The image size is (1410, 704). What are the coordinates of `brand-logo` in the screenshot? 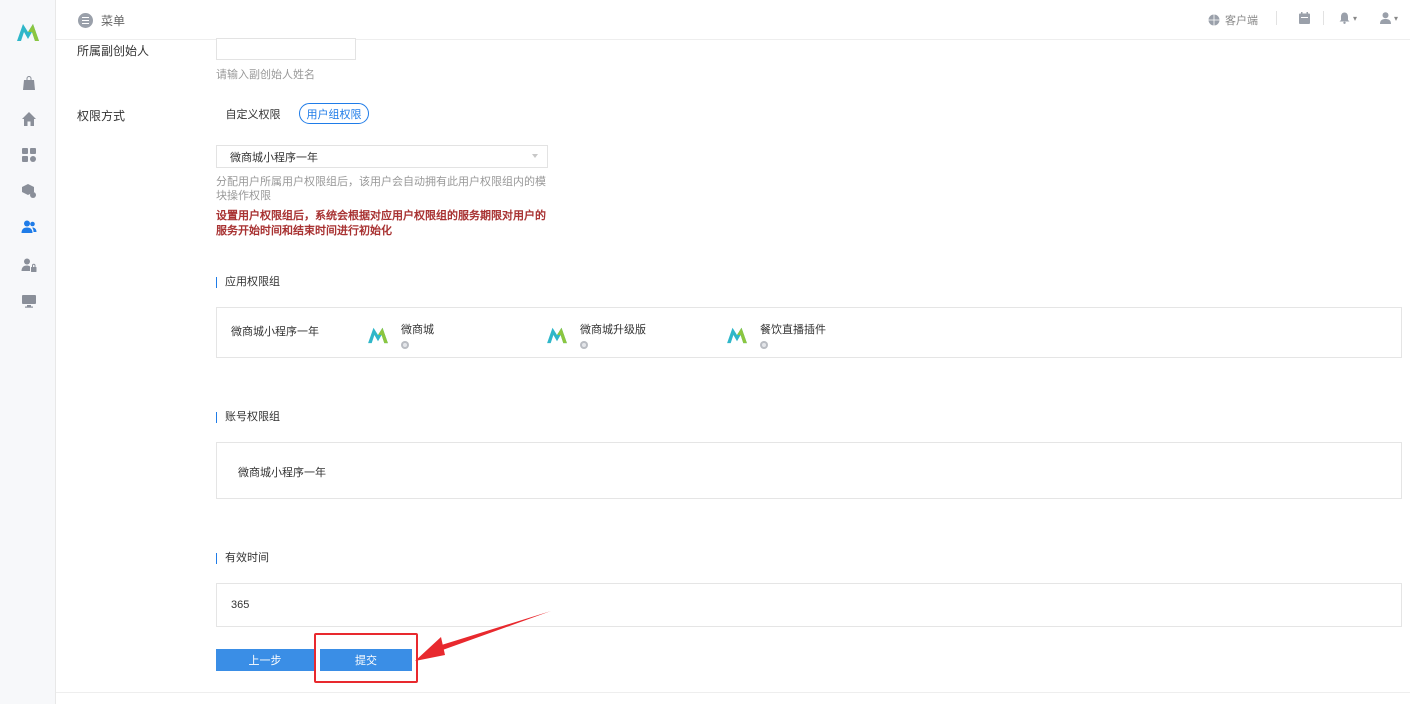 It's located at (28, 32).